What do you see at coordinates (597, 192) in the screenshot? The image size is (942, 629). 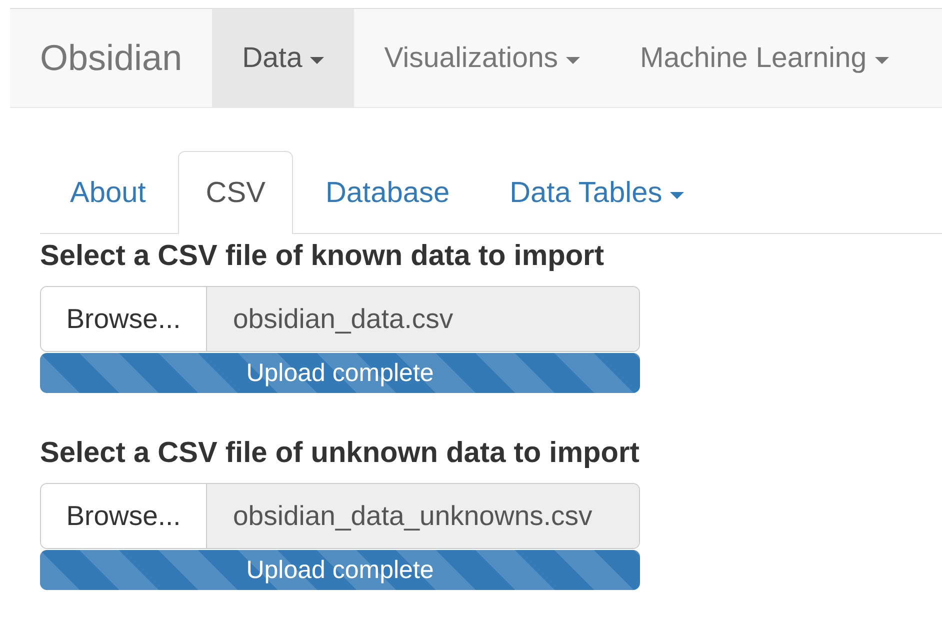 I see `tab: Data Tables` at bounding box center [597, 192].